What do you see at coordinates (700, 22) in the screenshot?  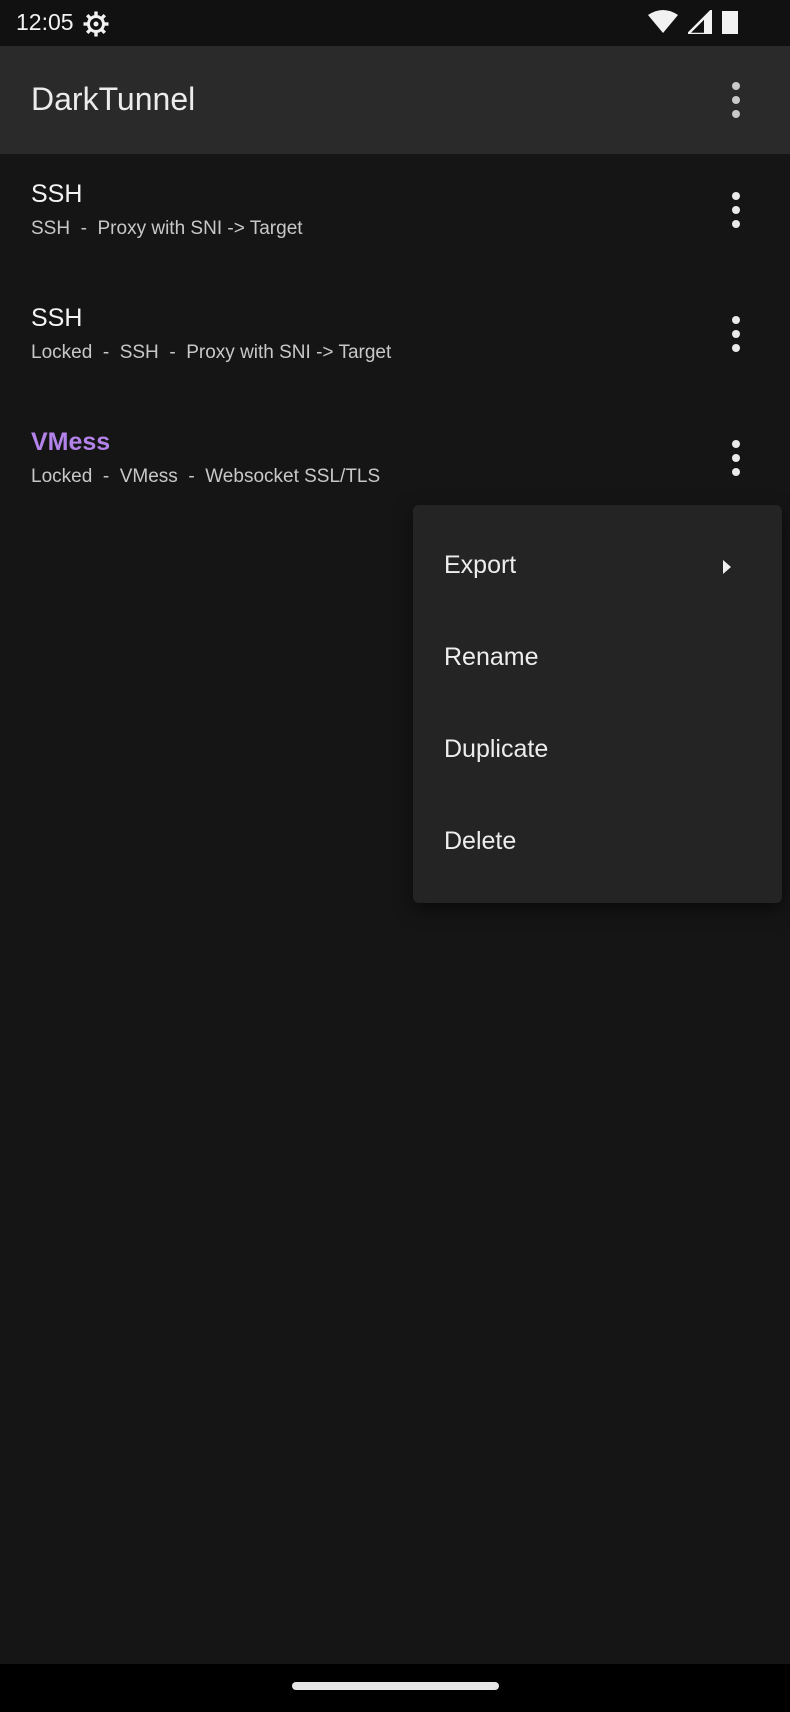 I see `cellular-signal-icon` at bounding box center [700, 22].